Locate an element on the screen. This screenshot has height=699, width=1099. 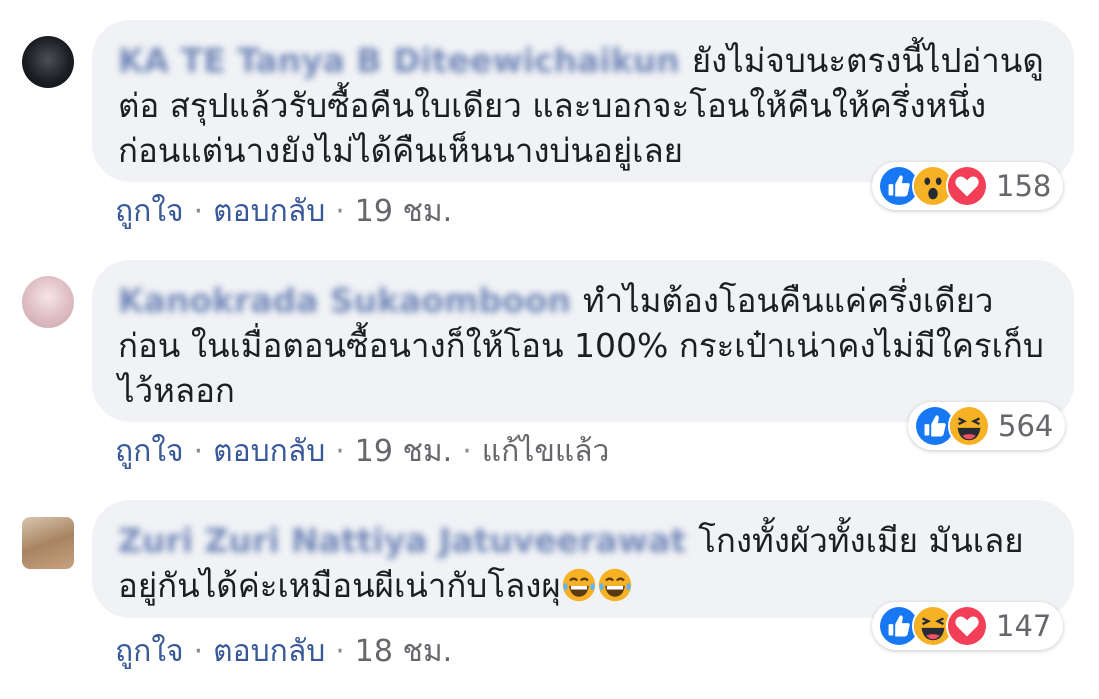
haha-icon is located at coordinates (969, 426).